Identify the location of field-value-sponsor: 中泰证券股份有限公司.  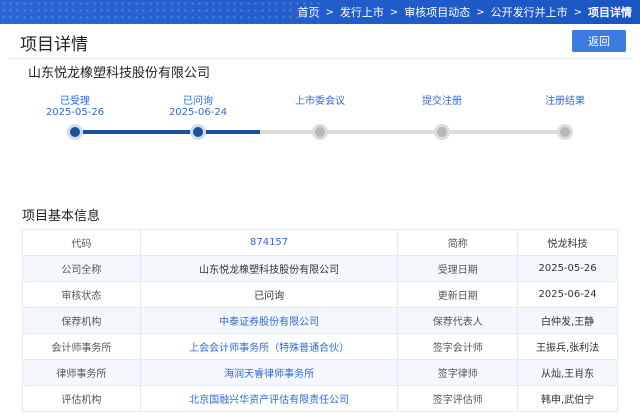
(269, 320).